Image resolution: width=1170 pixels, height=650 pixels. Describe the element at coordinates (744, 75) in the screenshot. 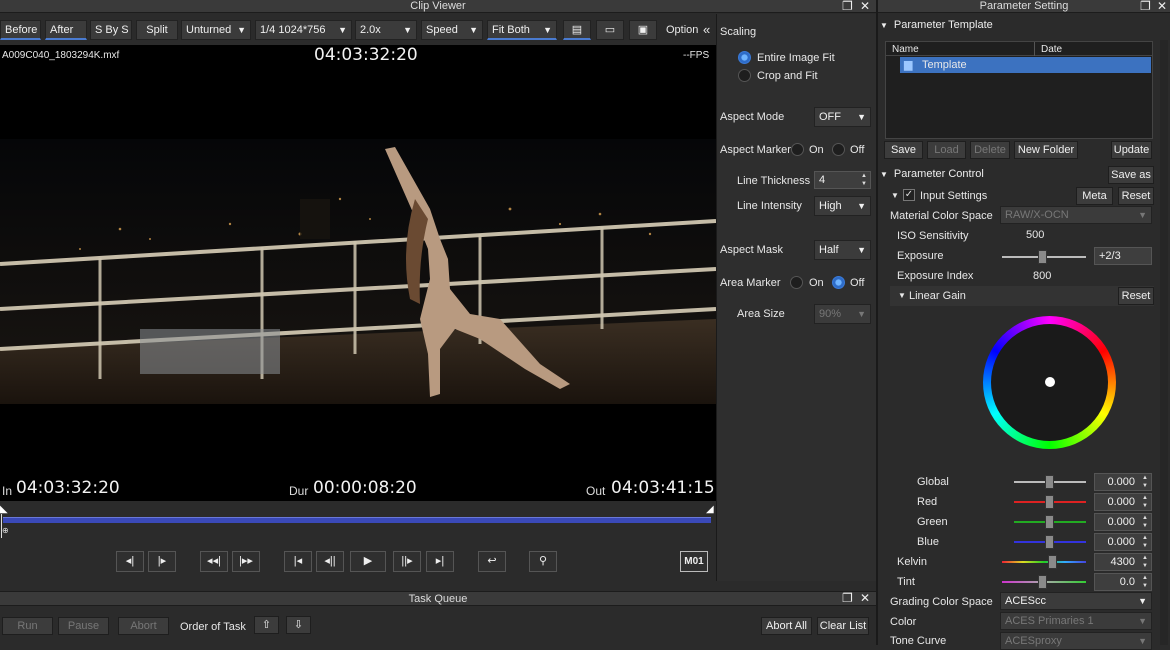

I see `crop-fit-radio` at that location.